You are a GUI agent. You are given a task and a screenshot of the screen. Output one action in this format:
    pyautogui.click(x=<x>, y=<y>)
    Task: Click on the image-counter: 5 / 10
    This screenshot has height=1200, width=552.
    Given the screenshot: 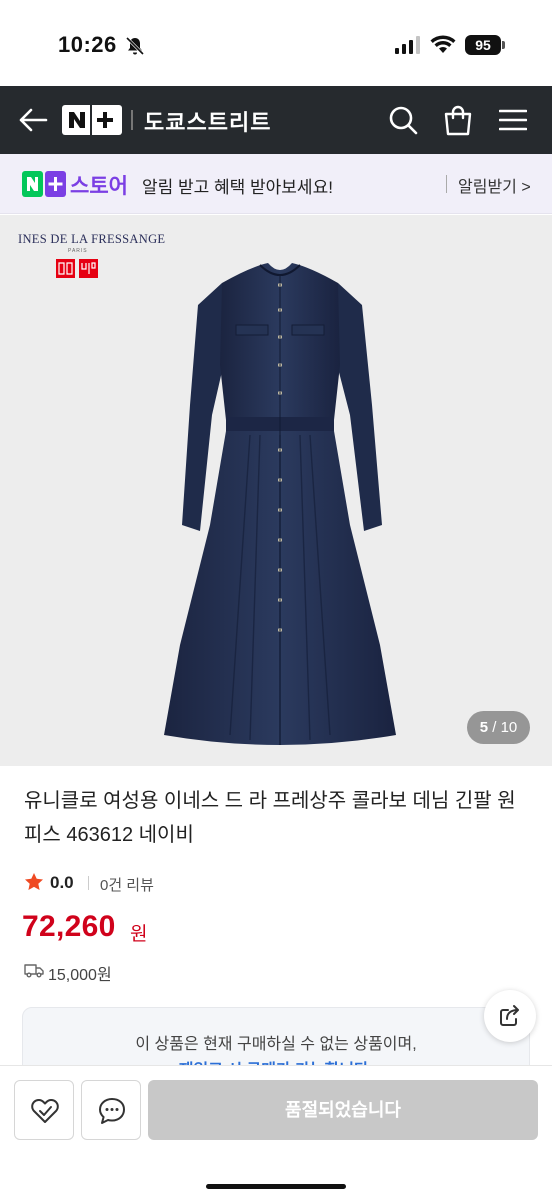 What is the action you would take?
    pyautogui.click(x=498, y=727)
    